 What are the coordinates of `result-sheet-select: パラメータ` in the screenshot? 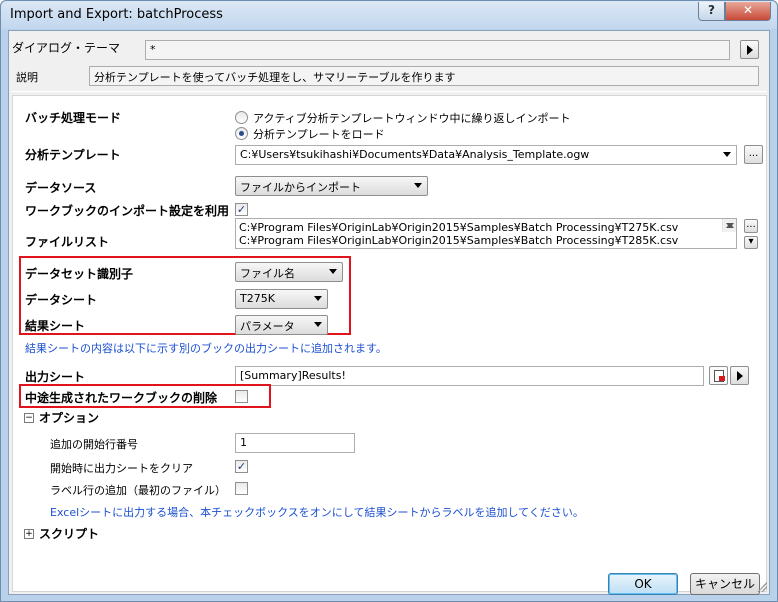 It's located at (281, 325).